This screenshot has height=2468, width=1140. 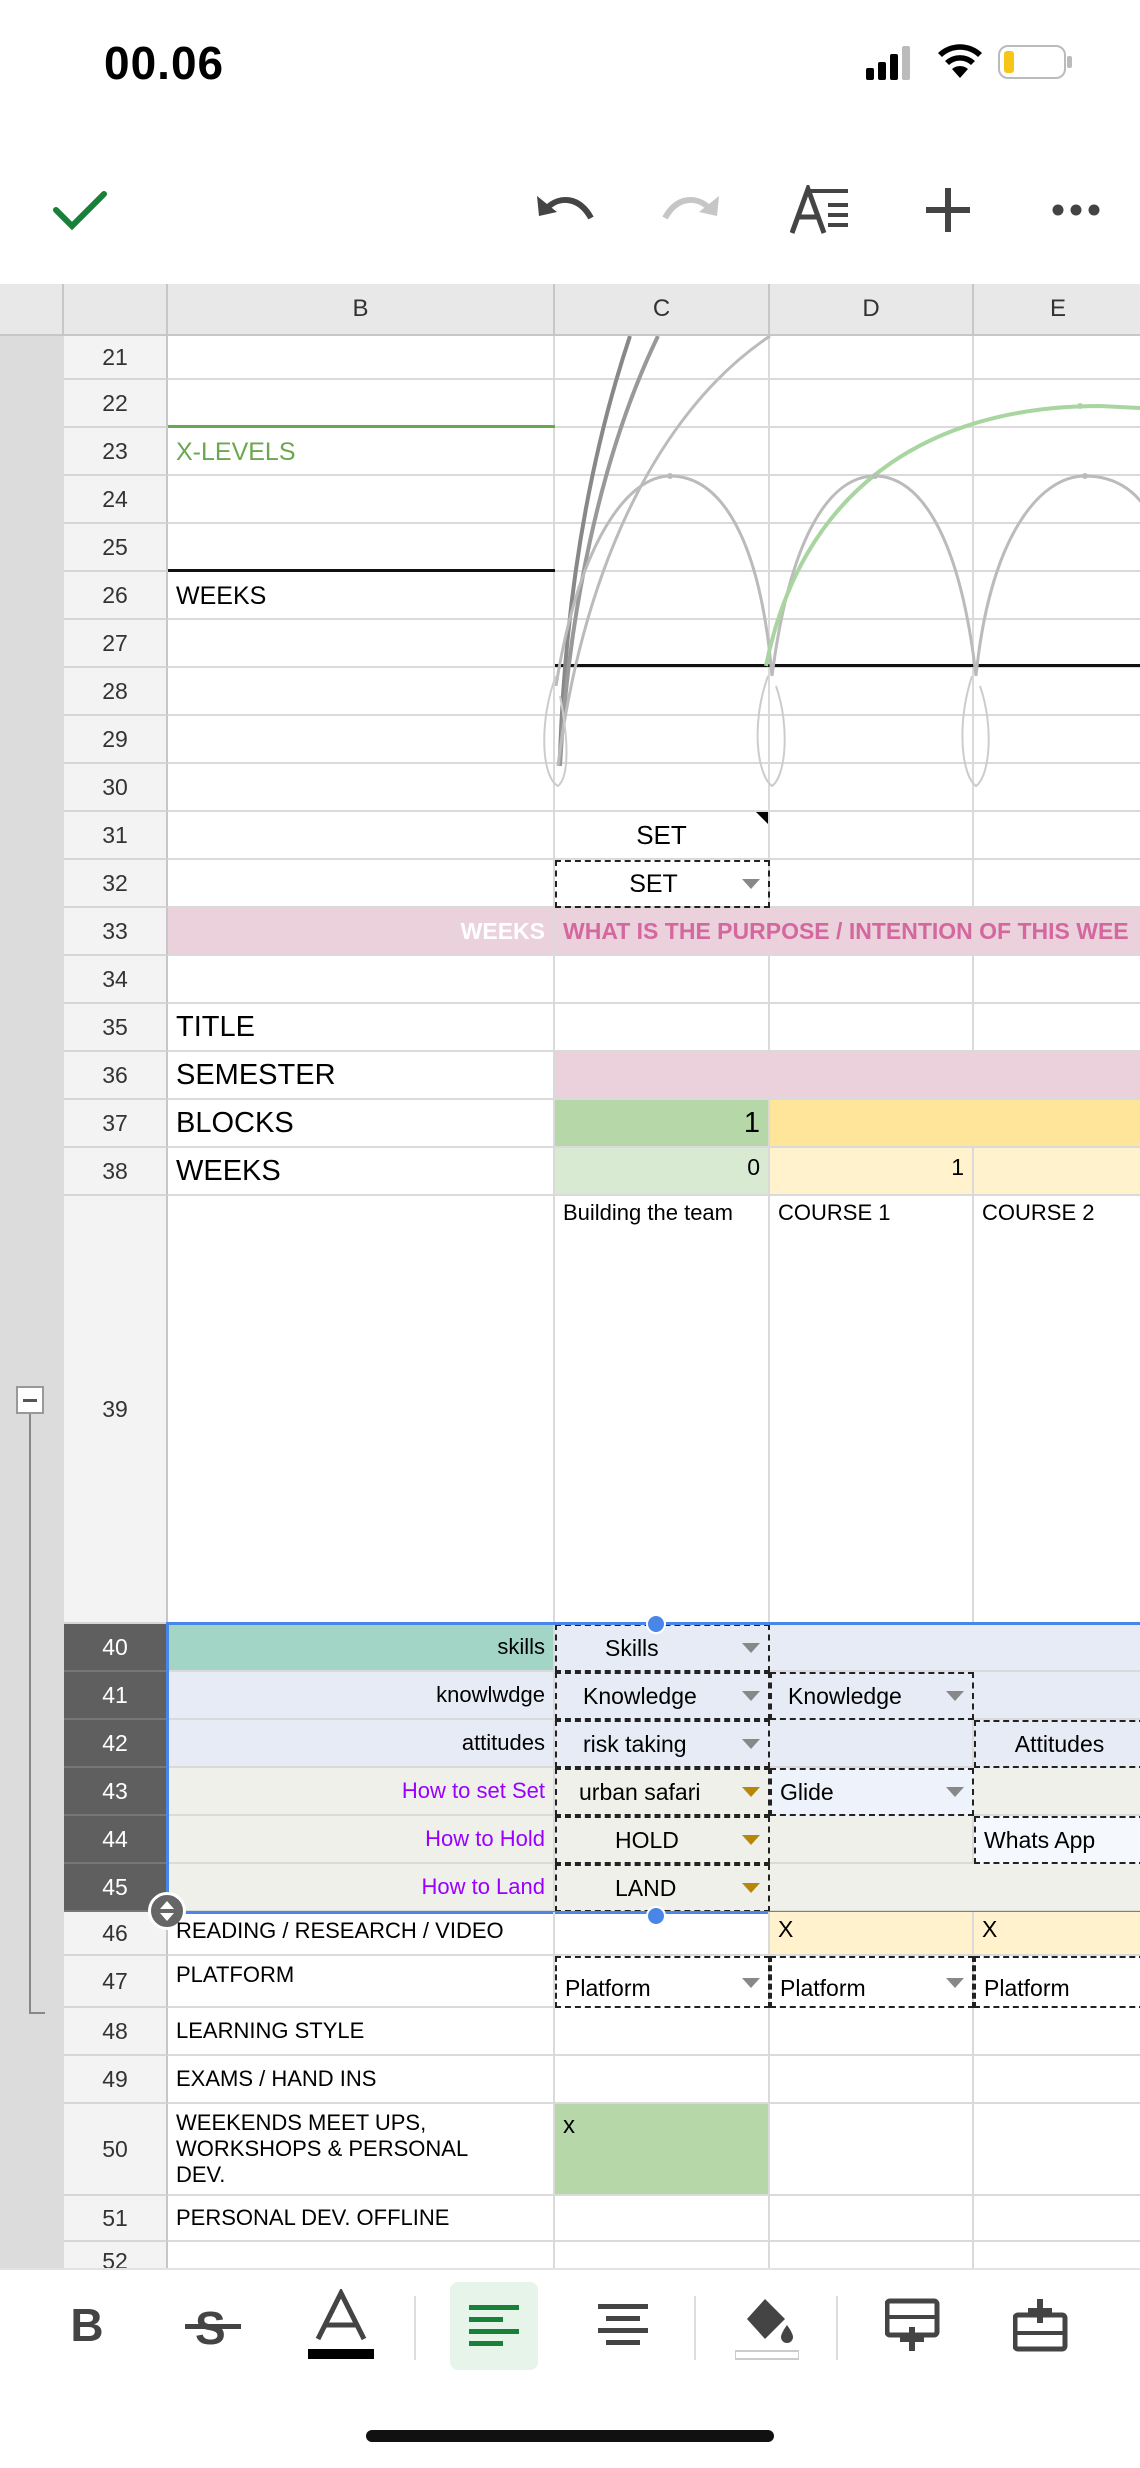 I want to click on cell-d39: COURSE 1, so click(x=872, y=1410).